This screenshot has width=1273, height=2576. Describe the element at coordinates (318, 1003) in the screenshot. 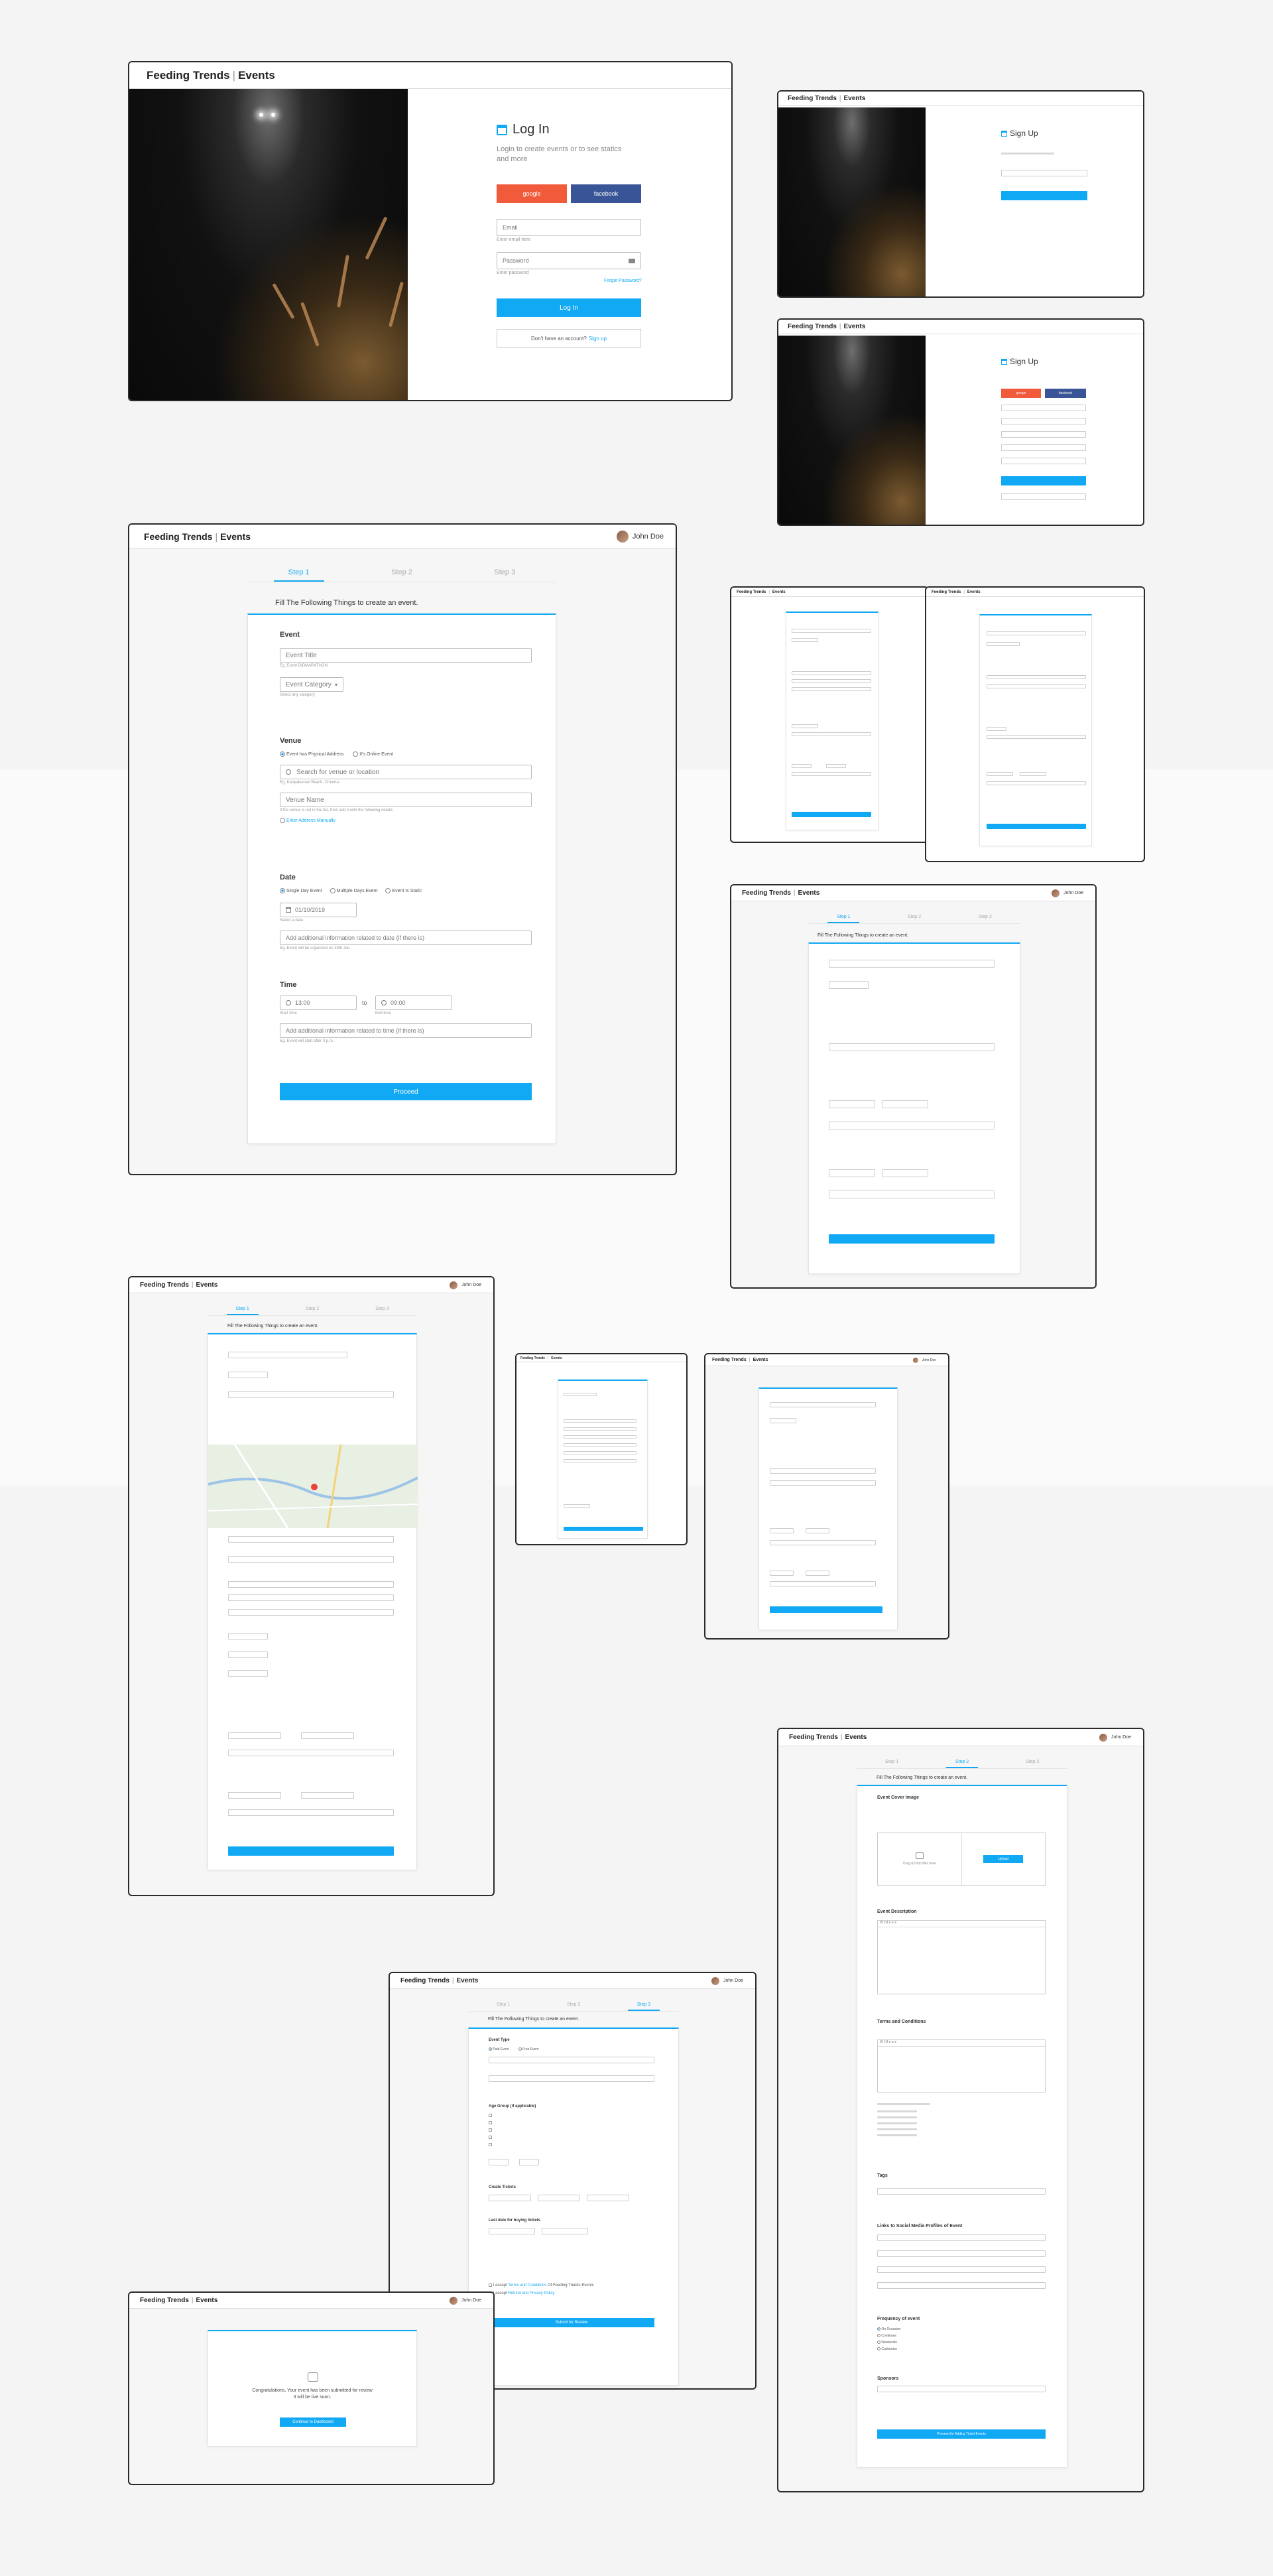

I see `start-time-field: 13:00` at that location.